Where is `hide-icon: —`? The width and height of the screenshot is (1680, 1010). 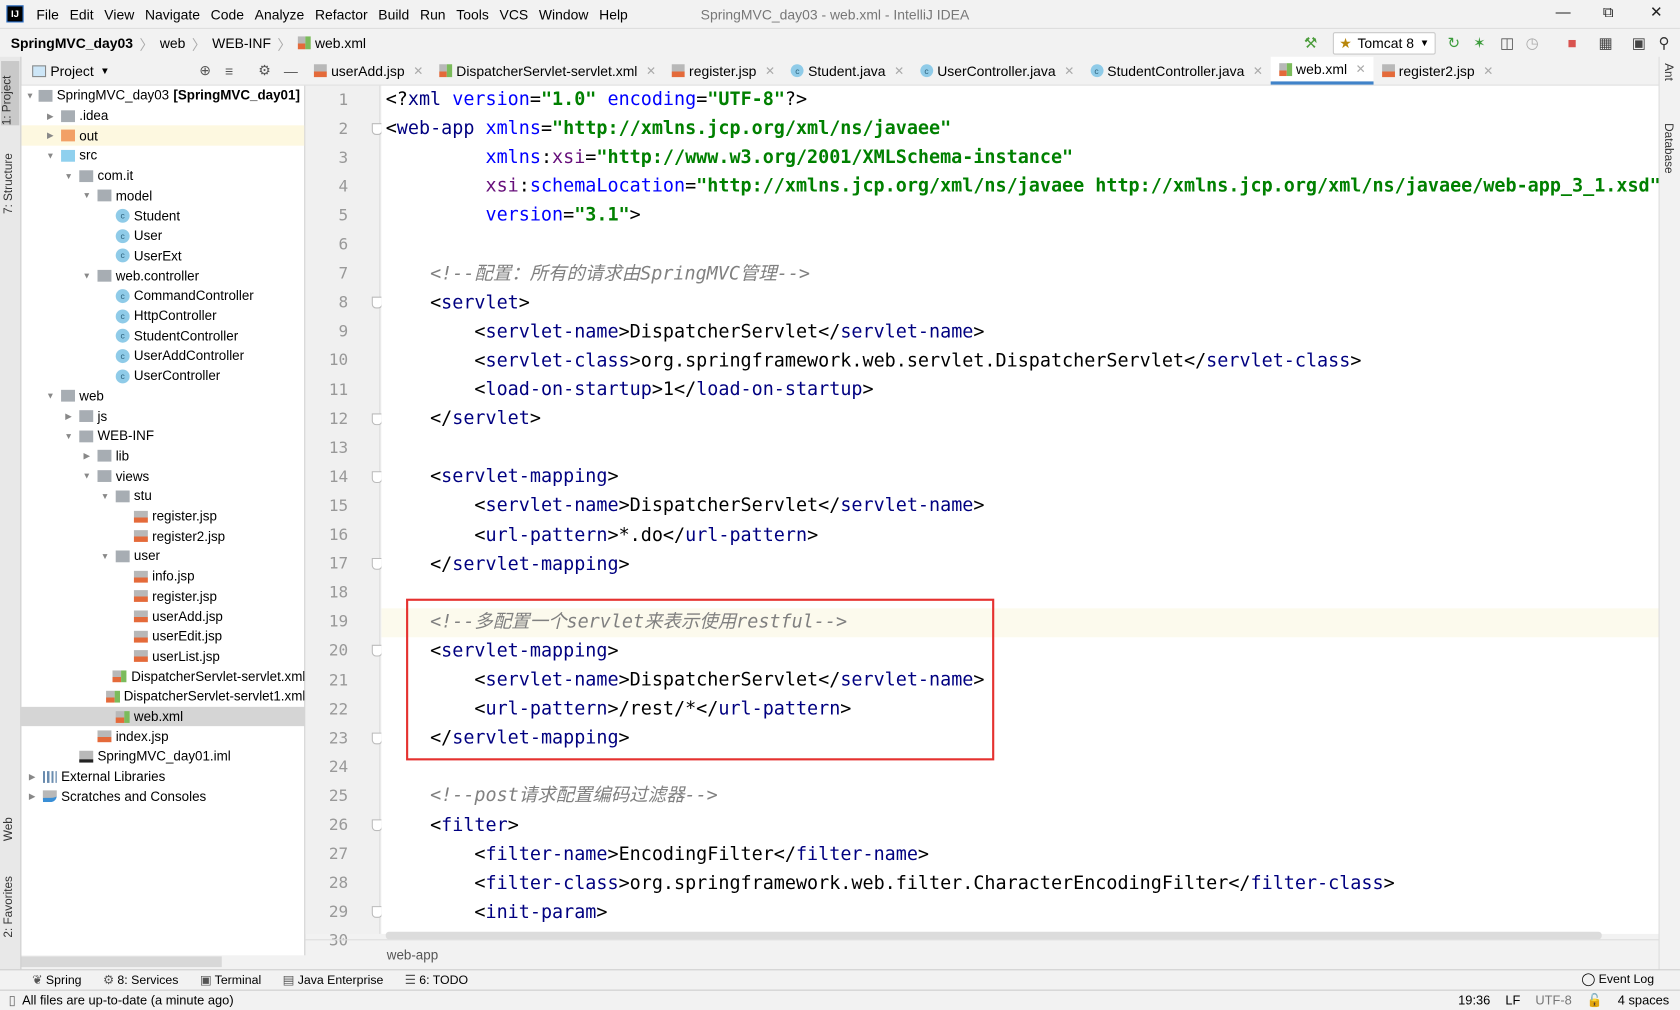 hide-icon: — is located at coordinates (291, 71).